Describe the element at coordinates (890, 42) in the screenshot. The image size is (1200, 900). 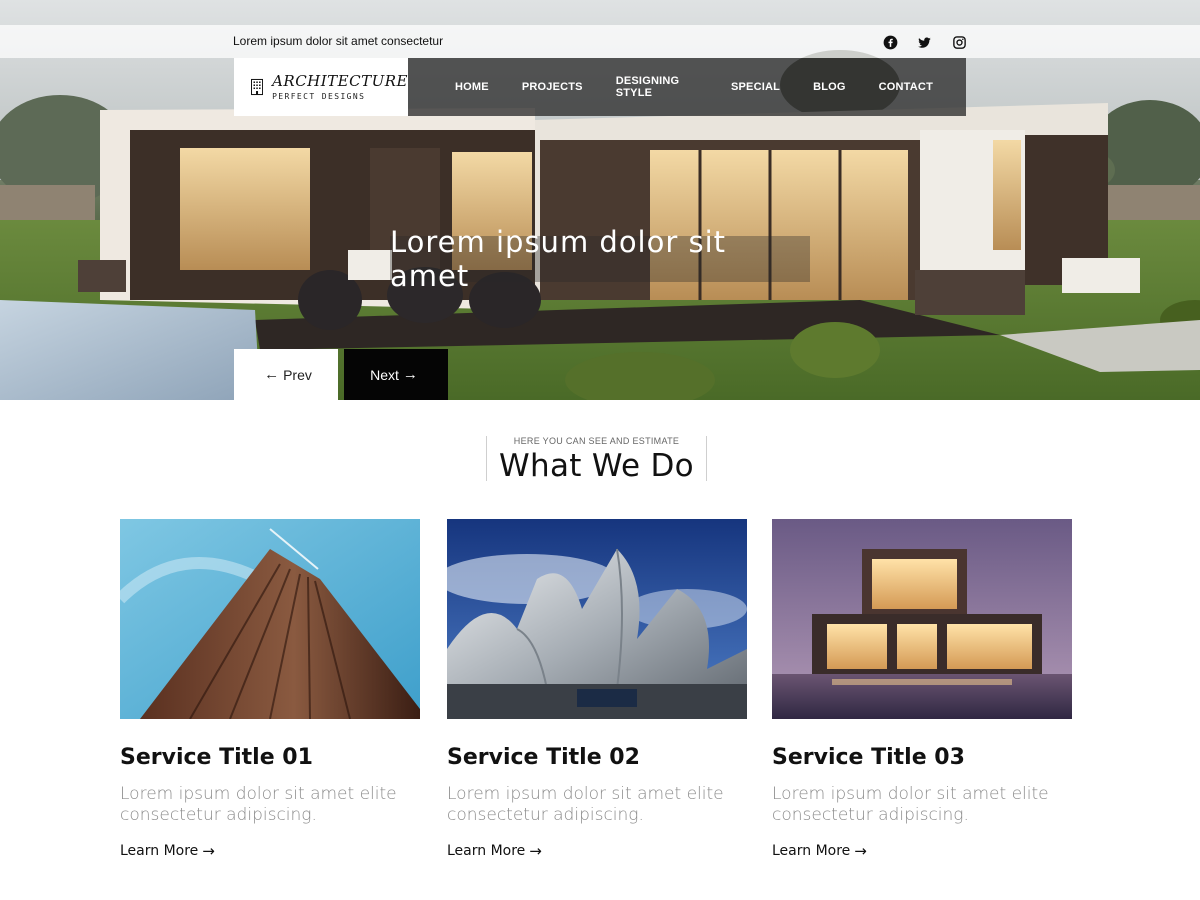
I see `facebook-icon` at that location.